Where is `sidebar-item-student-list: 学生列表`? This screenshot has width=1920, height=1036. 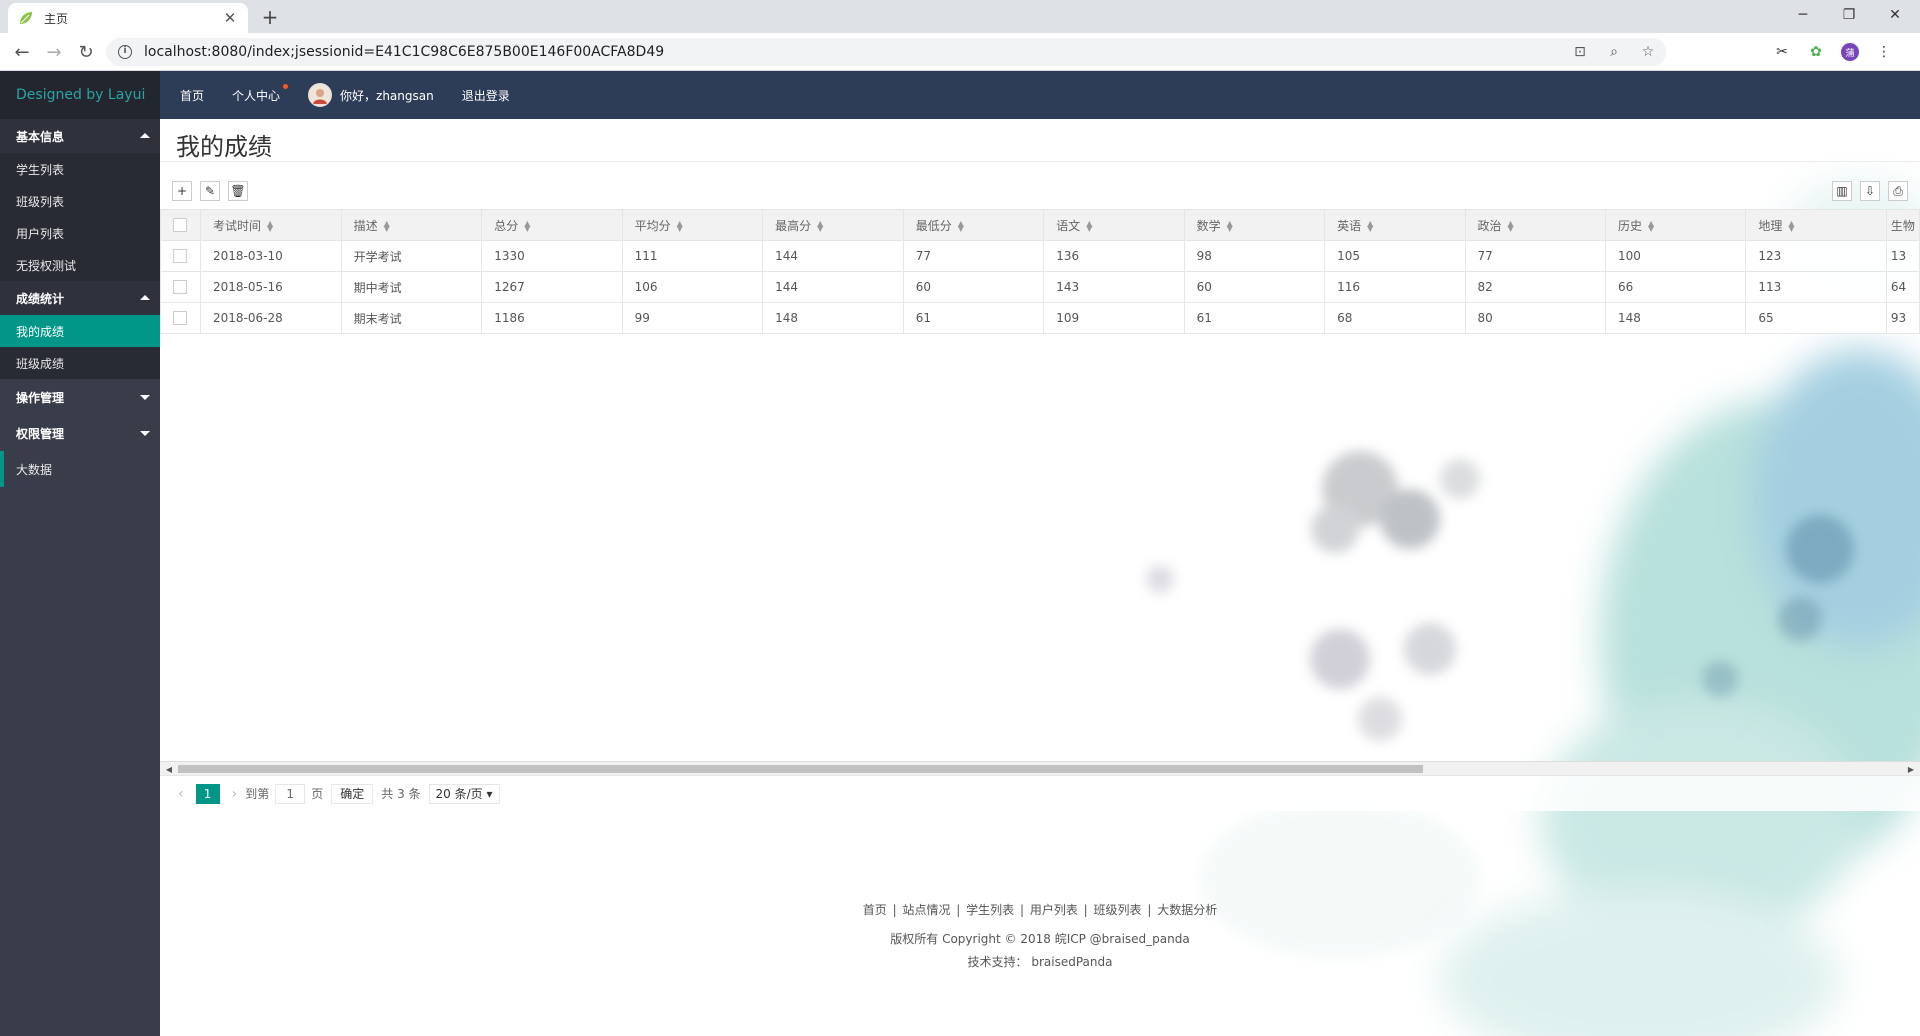 sidebar-item-student-list: 学生列表 is located at coordinates (80, 169).